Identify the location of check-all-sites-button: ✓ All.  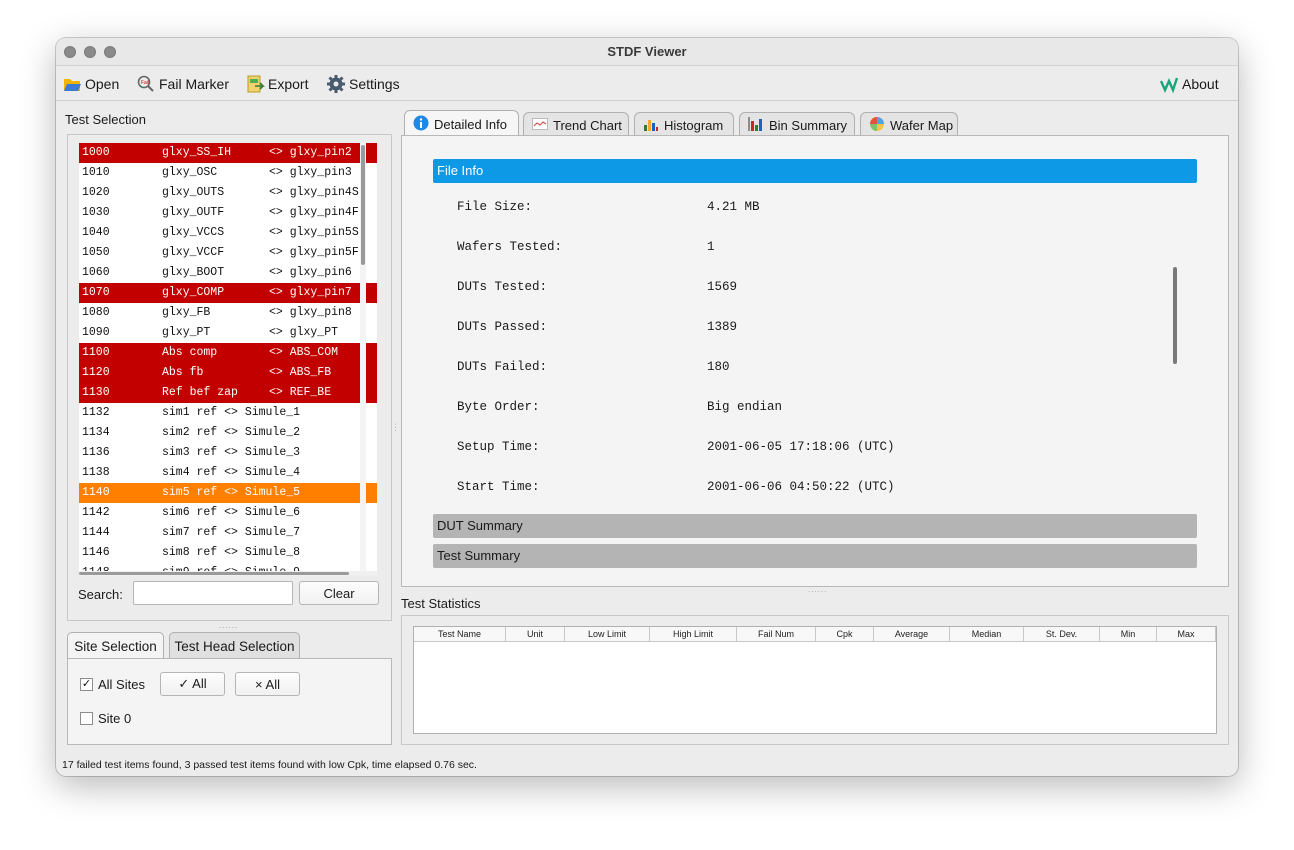
(192, 684).